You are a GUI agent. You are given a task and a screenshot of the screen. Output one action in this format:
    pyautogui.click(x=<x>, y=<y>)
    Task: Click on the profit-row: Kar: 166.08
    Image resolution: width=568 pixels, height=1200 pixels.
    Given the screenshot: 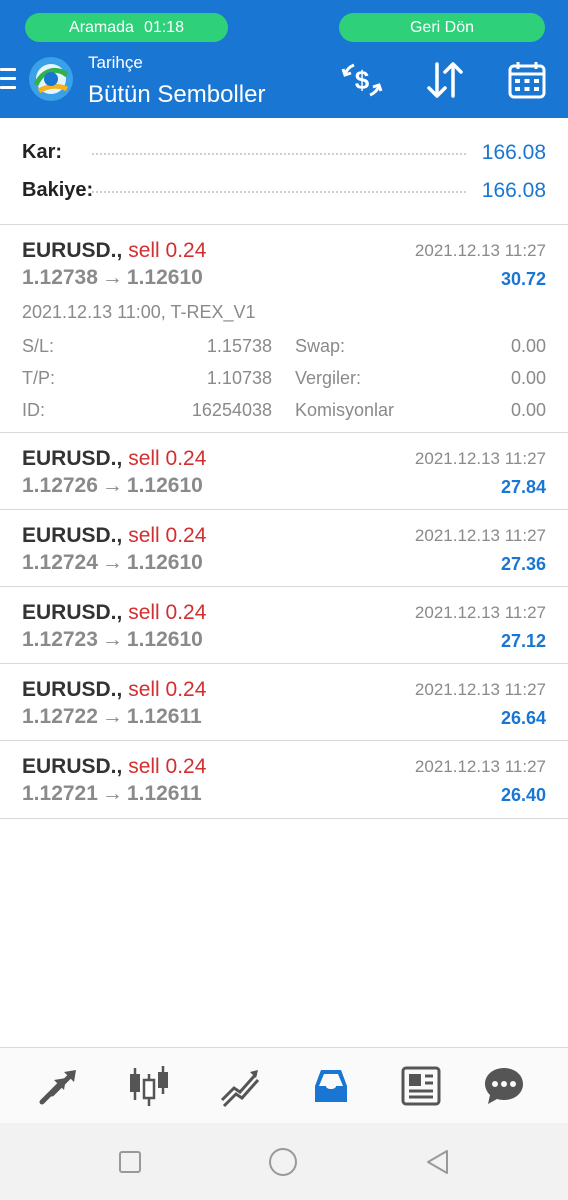 What is the action you would take?
    pyautogui.click(x=284, y=153)
    